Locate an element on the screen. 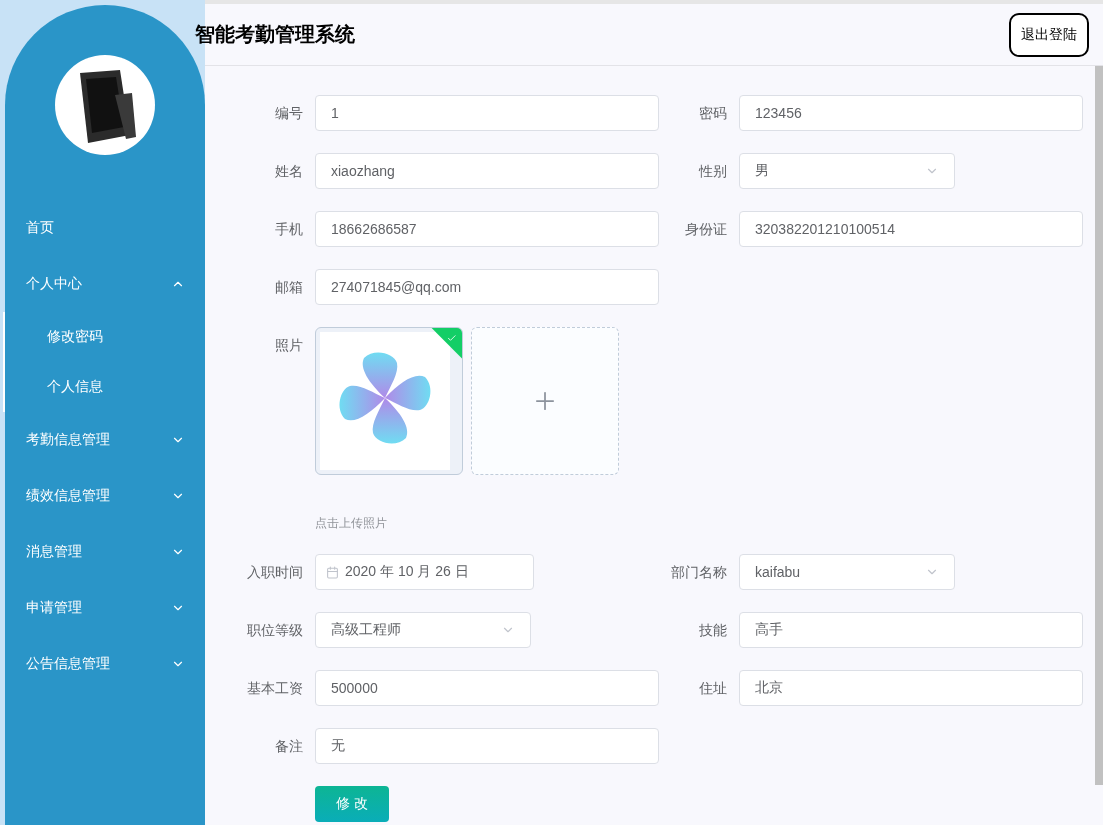  text-input: xiaozhang is located at coordinates (487, 171).